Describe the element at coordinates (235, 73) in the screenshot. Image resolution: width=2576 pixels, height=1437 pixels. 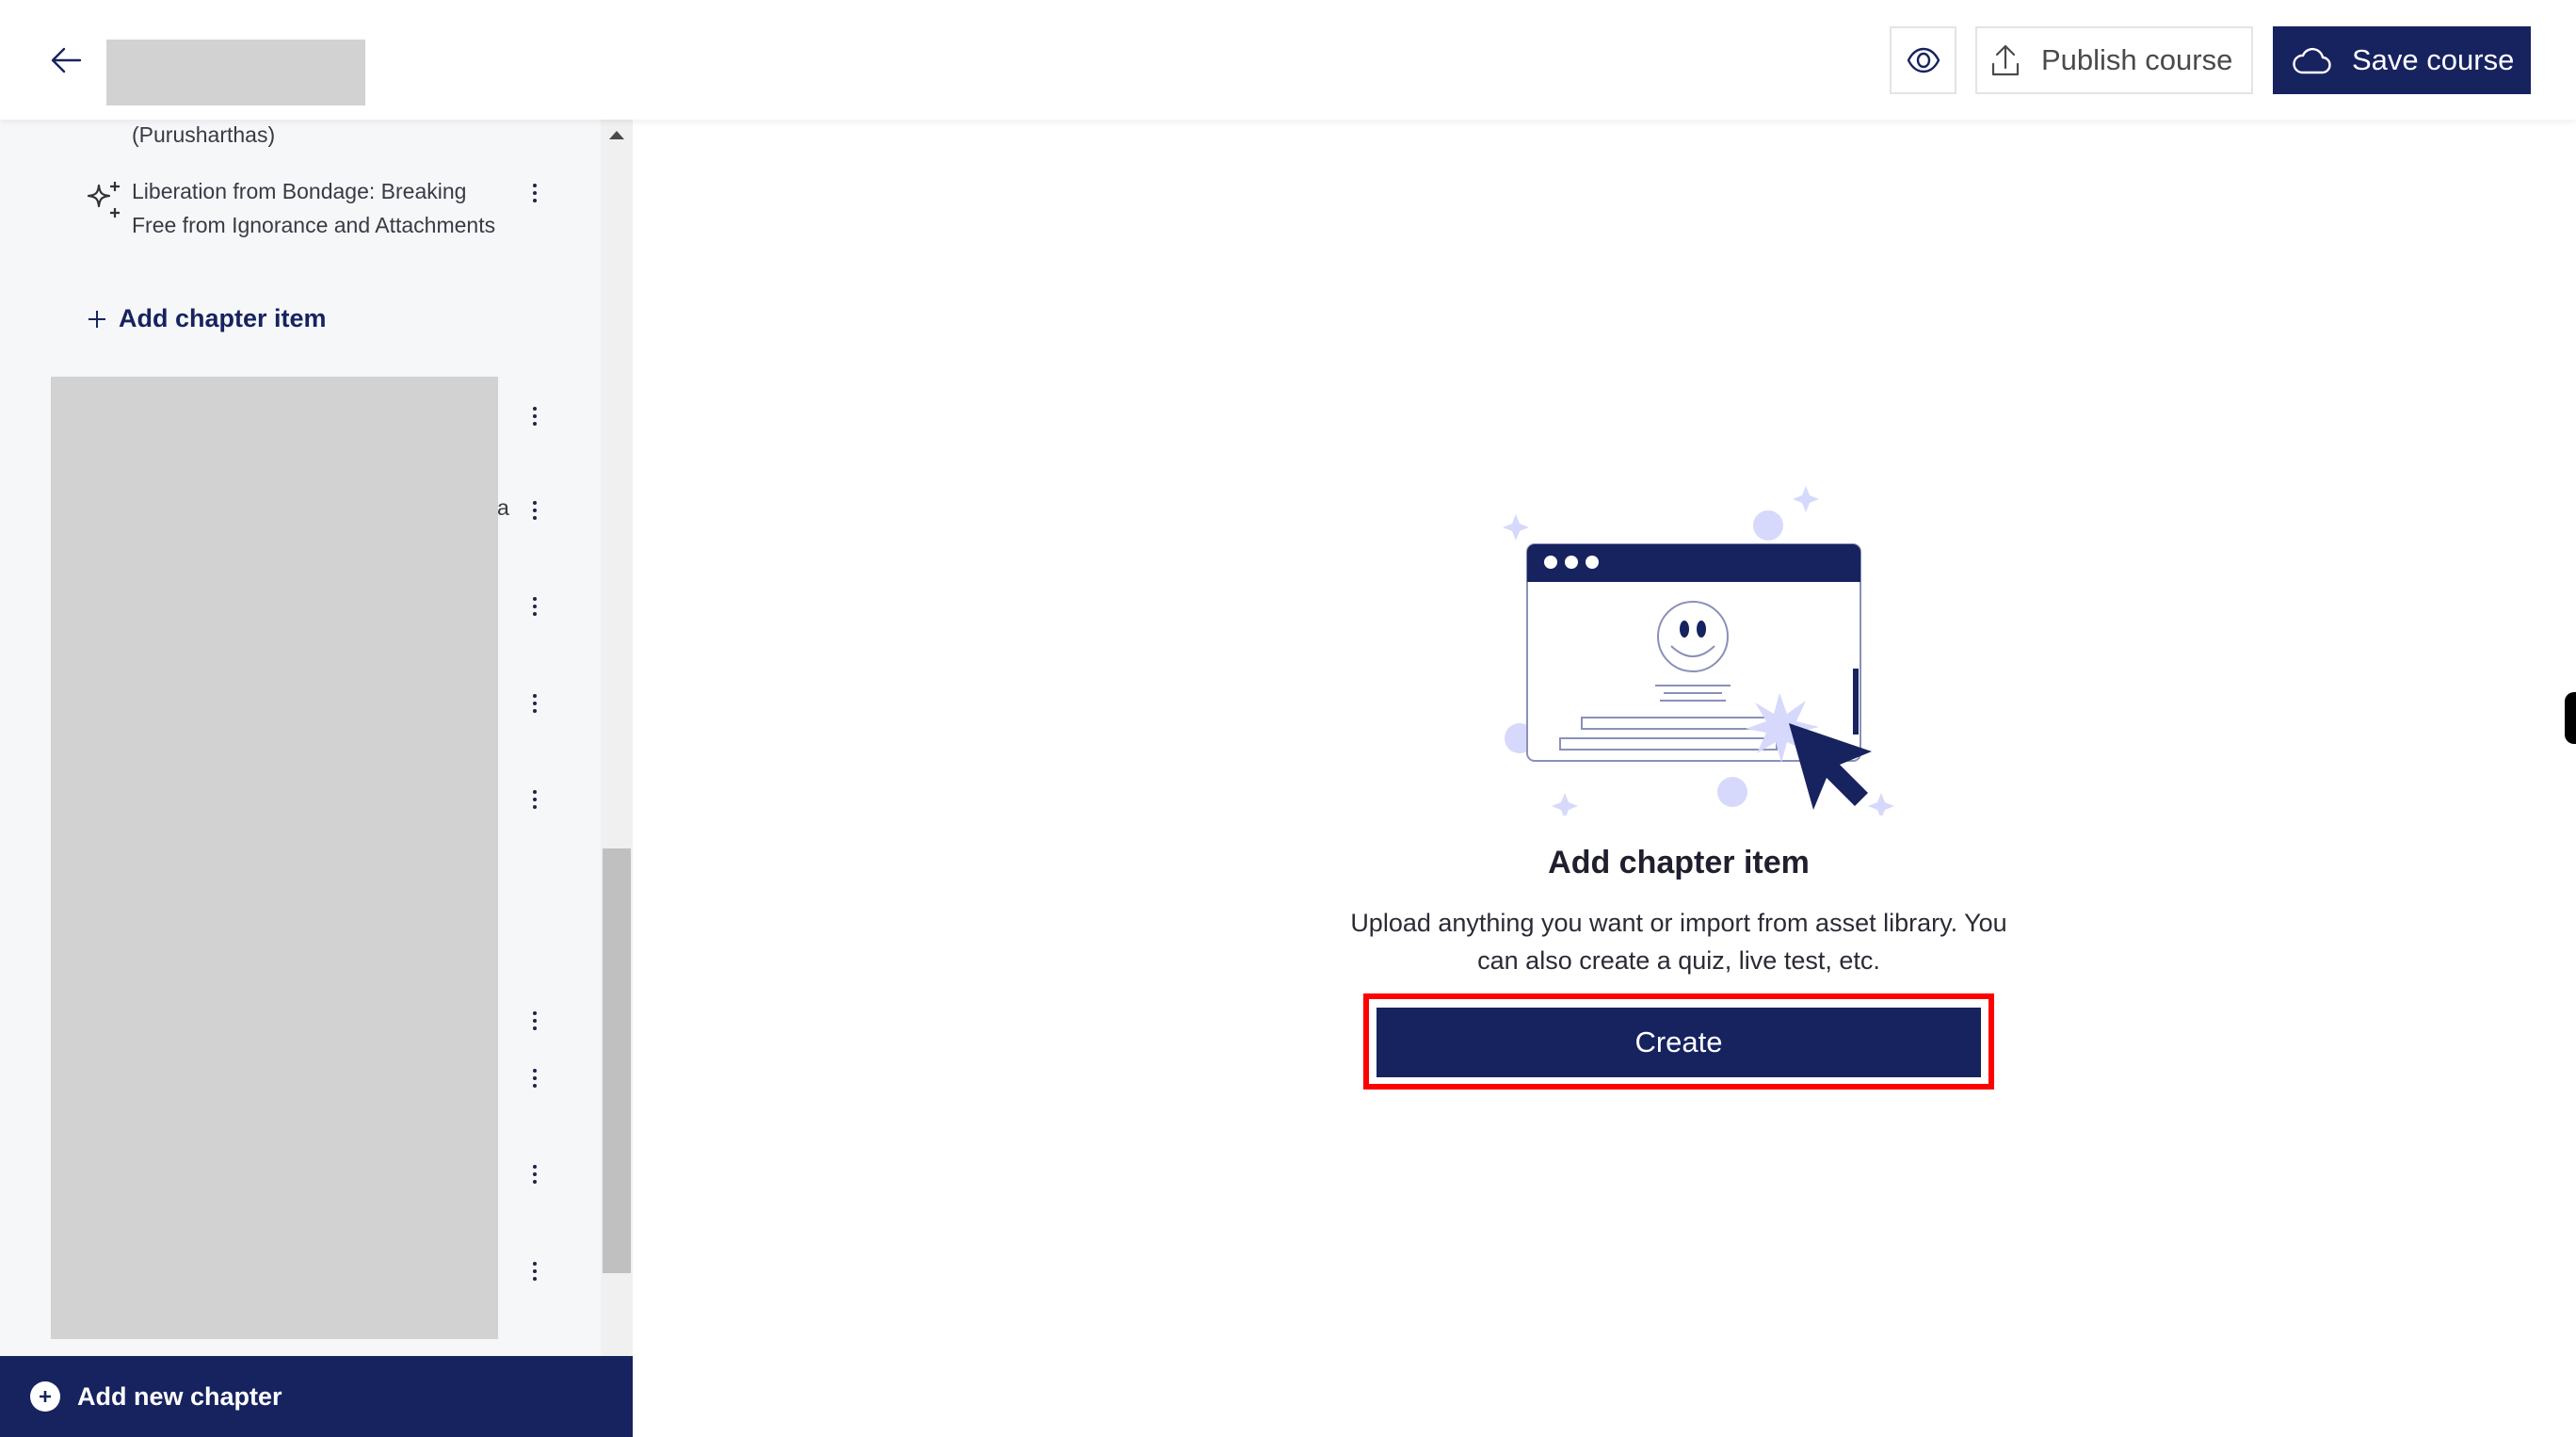
I see `course-title-redacted` at that location.